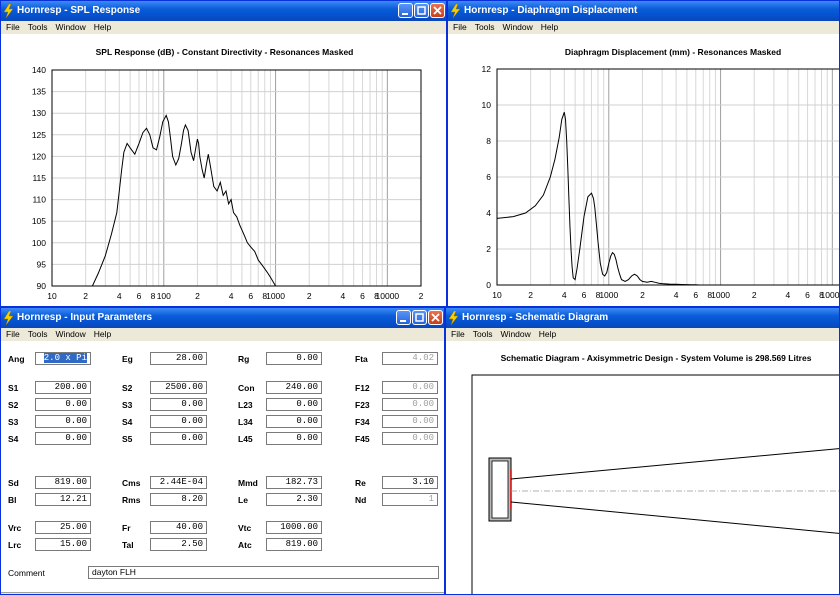 The height and width of the screenshot is (595, 840). I want to click on lrc-field: 15.00, so click(63, 544).